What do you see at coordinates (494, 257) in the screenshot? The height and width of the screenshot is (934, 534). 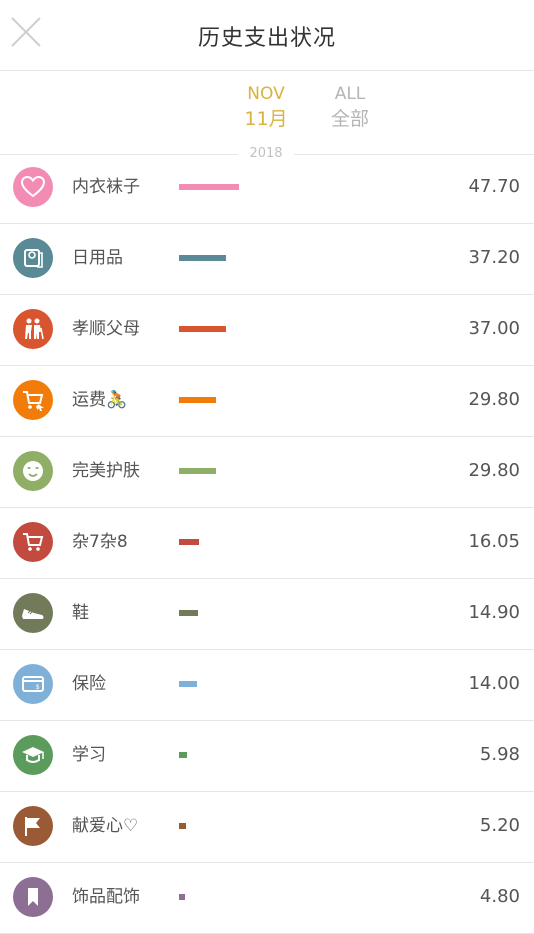 I see `category-amount: 37.20` at bounding box center [494, 257].